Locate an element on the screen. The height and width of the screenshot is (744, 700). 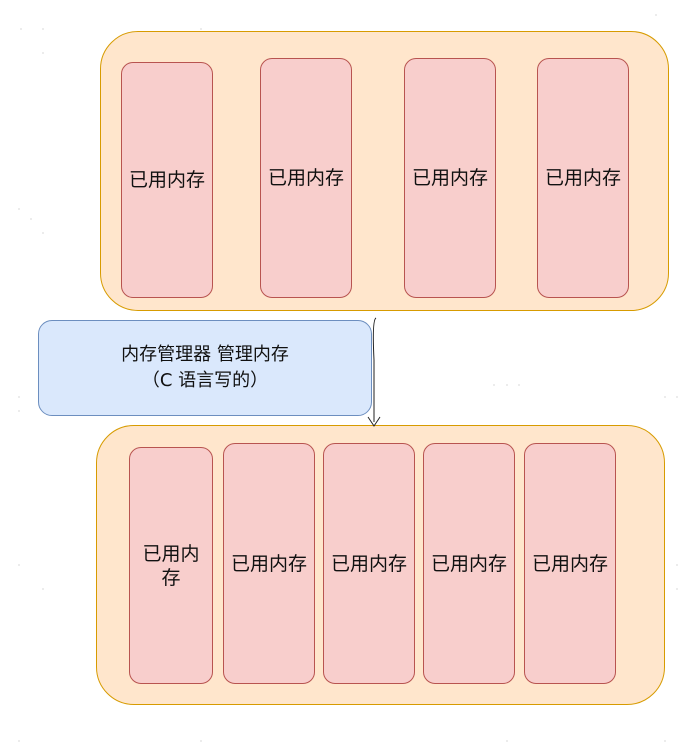
manager-label-line2: （C 语言写的） is located at coordinates (205, 380).